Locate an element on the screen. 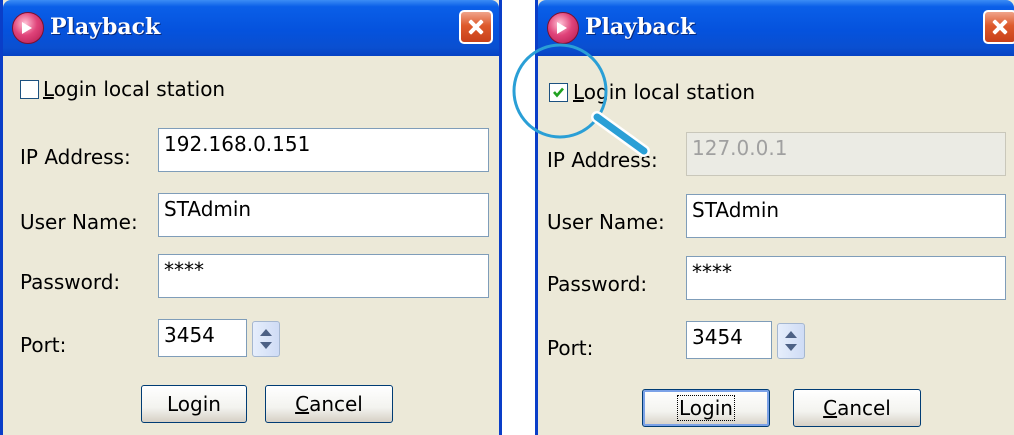 The width and height of the screenshot is (1014, 435). checkbox-checked-icon is located at coordinates (558, 92).